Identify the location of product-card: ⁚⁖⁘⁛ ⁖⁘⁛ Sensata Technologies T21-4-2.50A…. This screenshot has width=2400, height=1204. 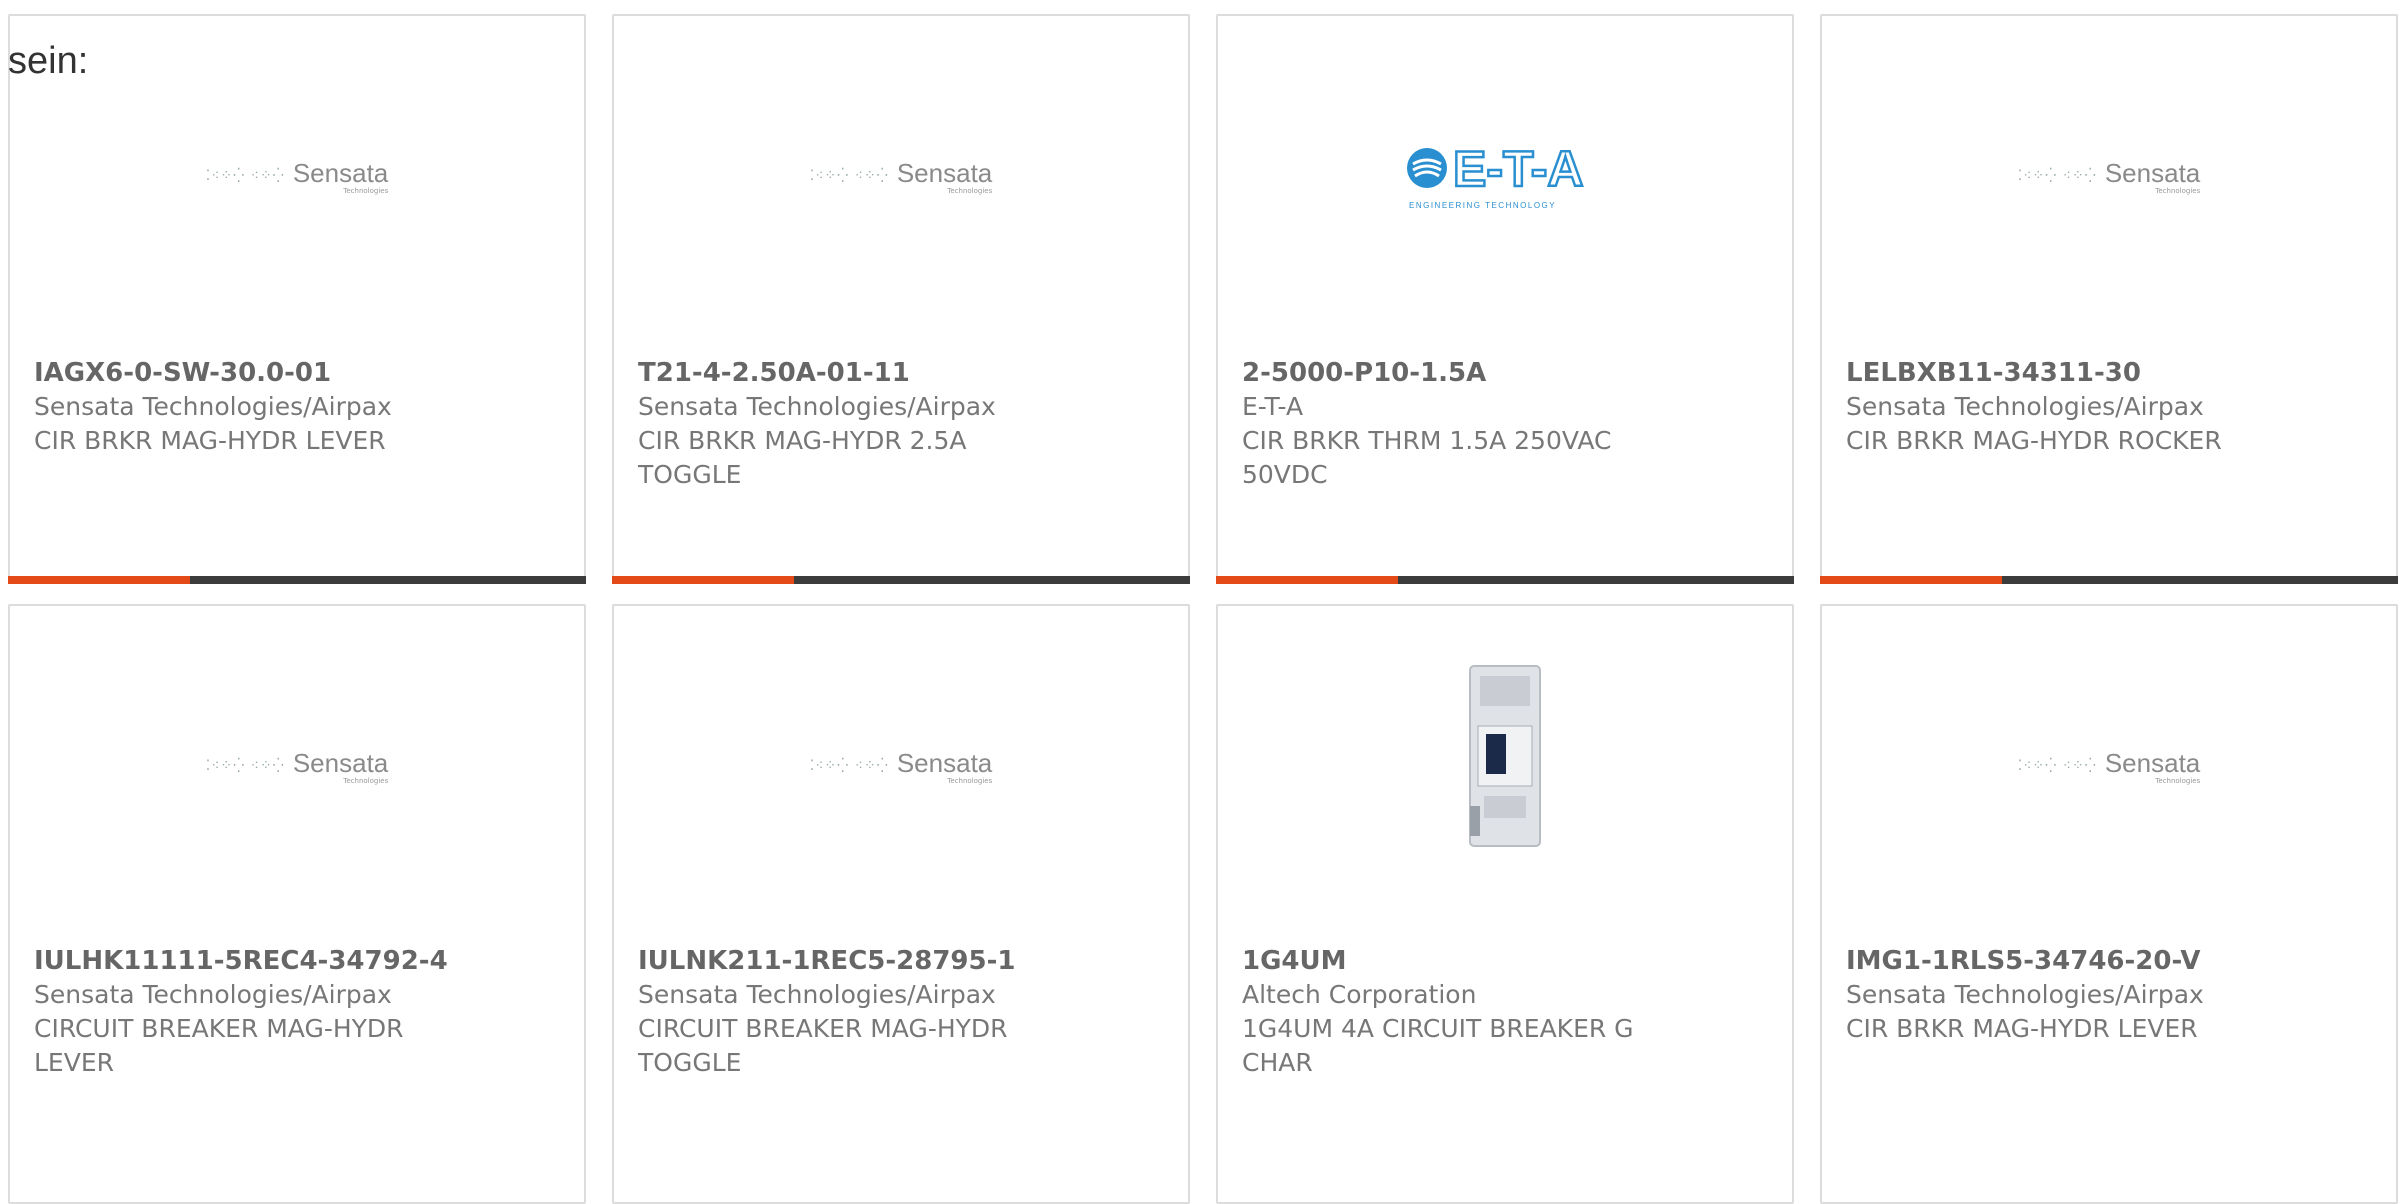
(901, 299).